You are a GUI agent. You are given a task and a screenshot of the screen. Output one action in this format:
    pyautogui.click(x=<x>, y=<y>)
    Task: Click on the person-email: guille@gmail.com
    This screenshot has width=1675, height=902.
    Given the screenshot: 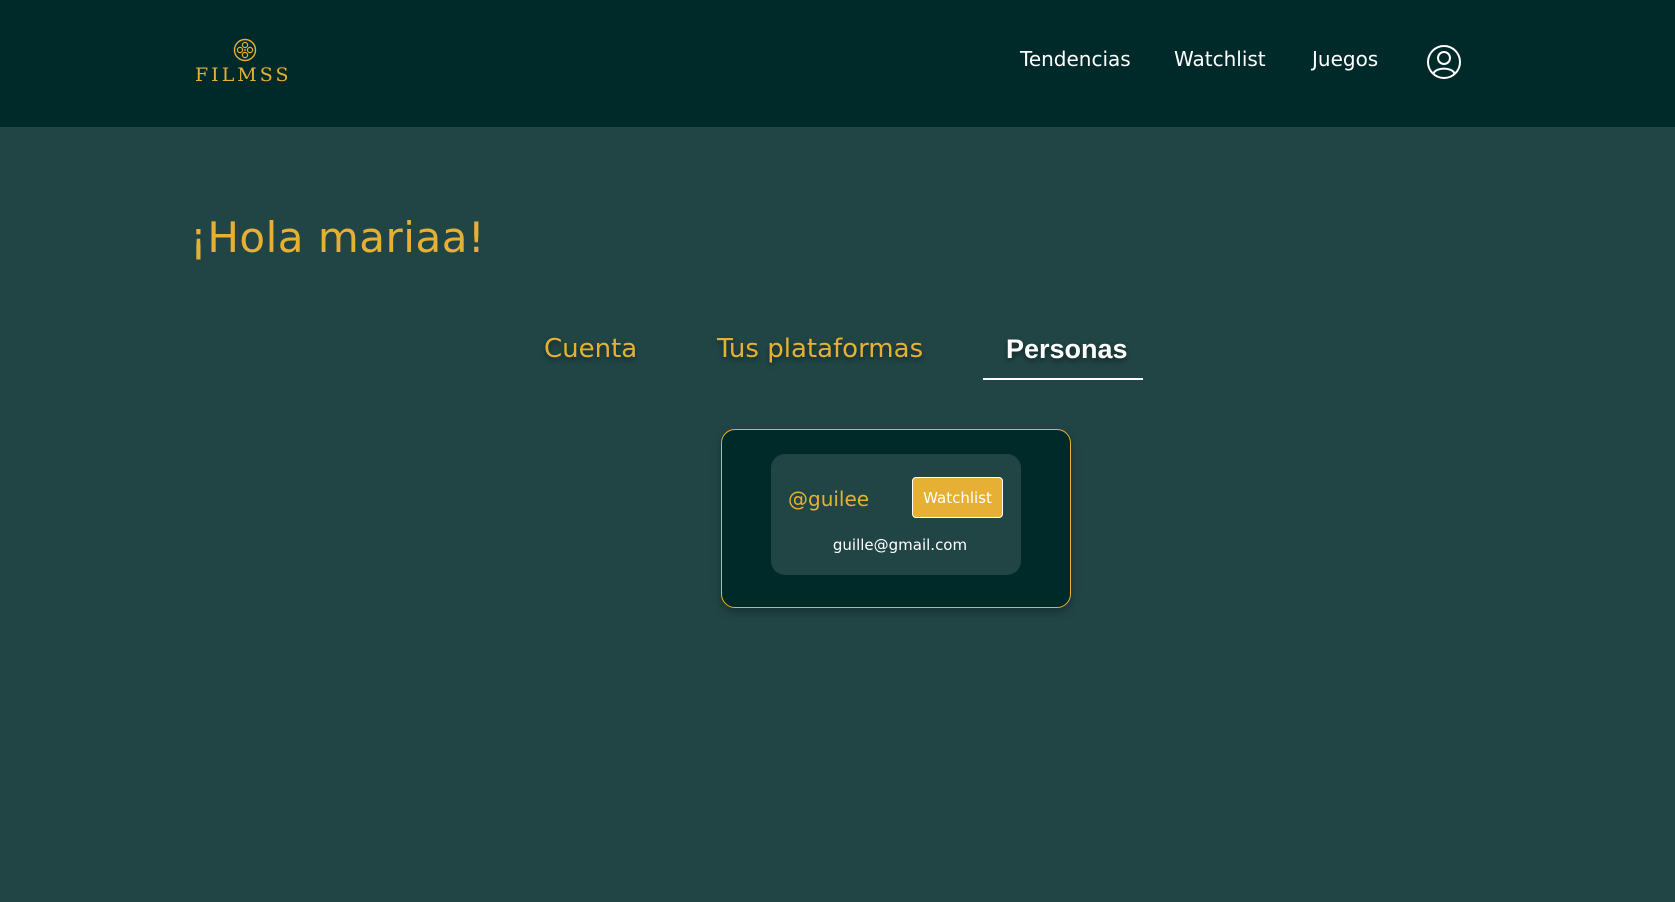 What is the action you would take?
    pyautogui.click(x=900, y=545)
    